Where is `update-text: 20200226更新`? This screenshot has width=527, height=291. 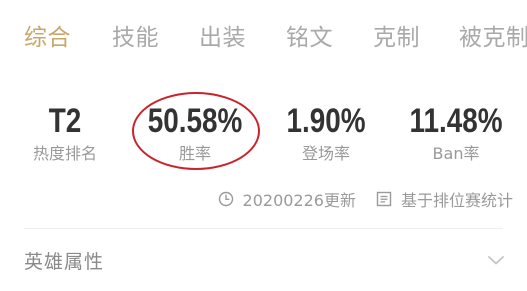
update-text: 20200226更新 is located at coordinates (299, 200).